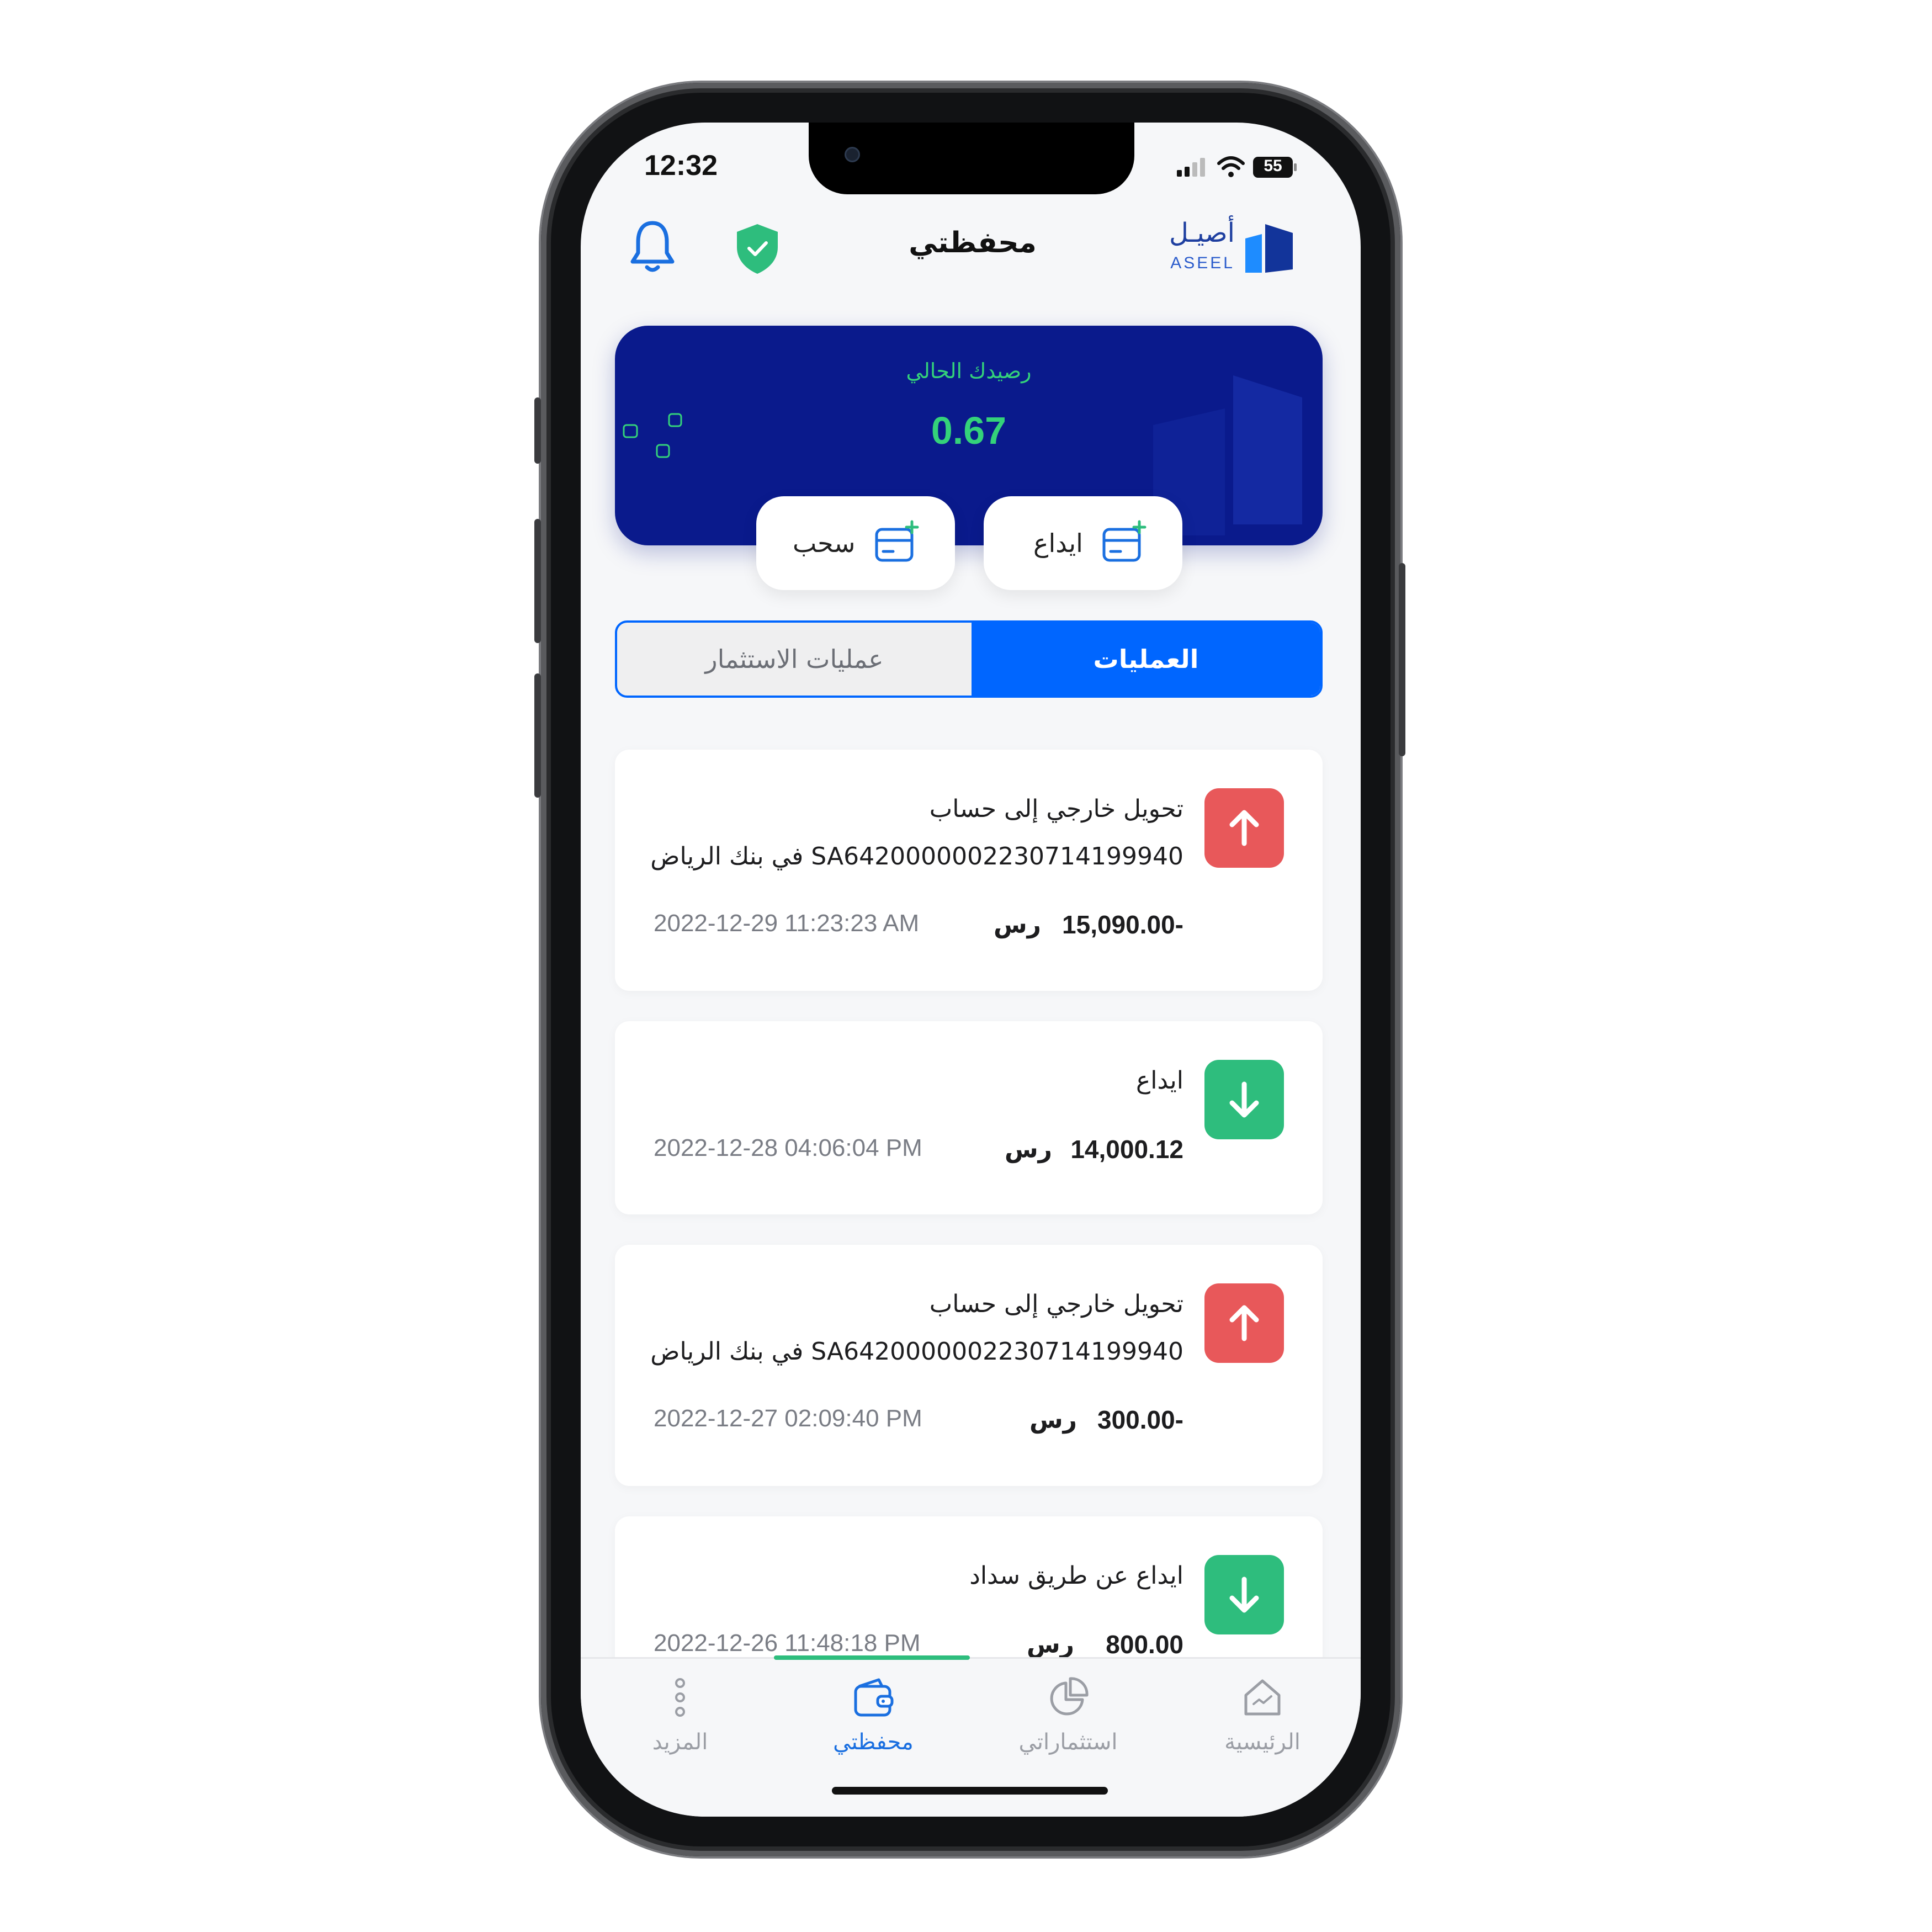  I want to click on nav-item-home: الرئيسية, so click(1263, 1731).